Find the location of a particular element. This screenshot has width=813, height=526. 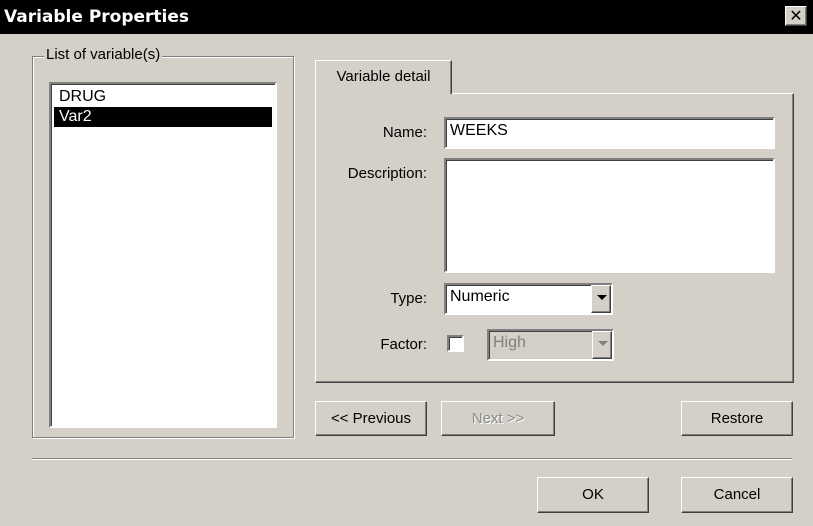

list-item-drug: DRUG is located at coordinates (163, 97).